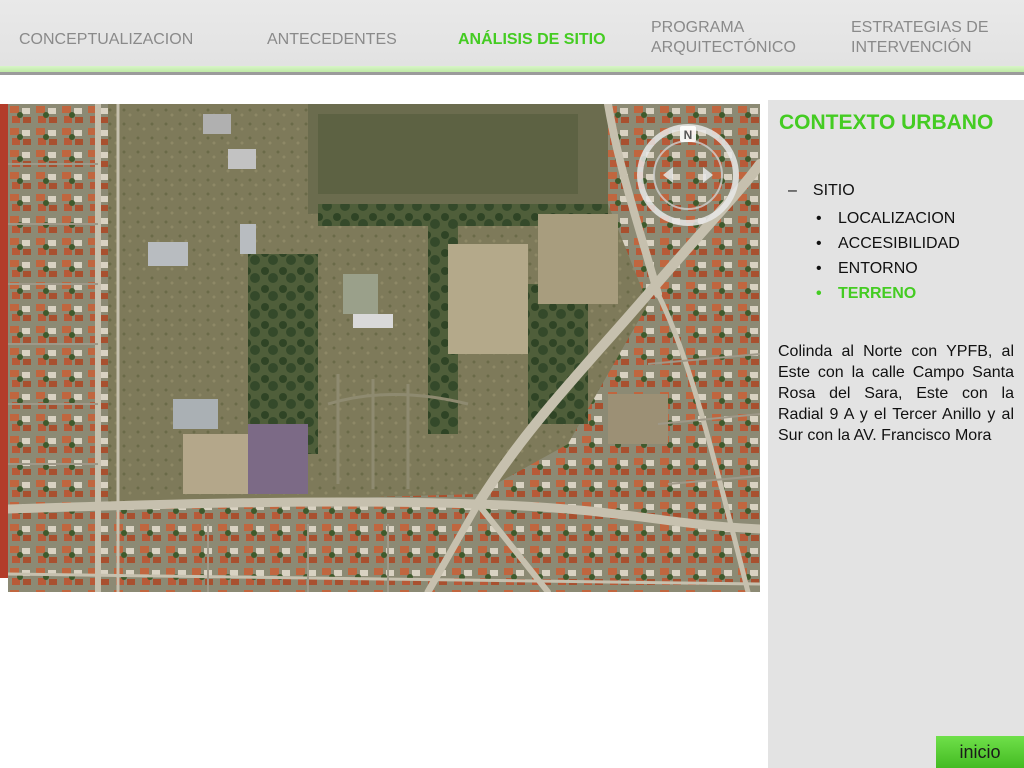  Describe the element at coordinates (980, 752) in the screenshot. I see `inicio-button: inicio` at that location.